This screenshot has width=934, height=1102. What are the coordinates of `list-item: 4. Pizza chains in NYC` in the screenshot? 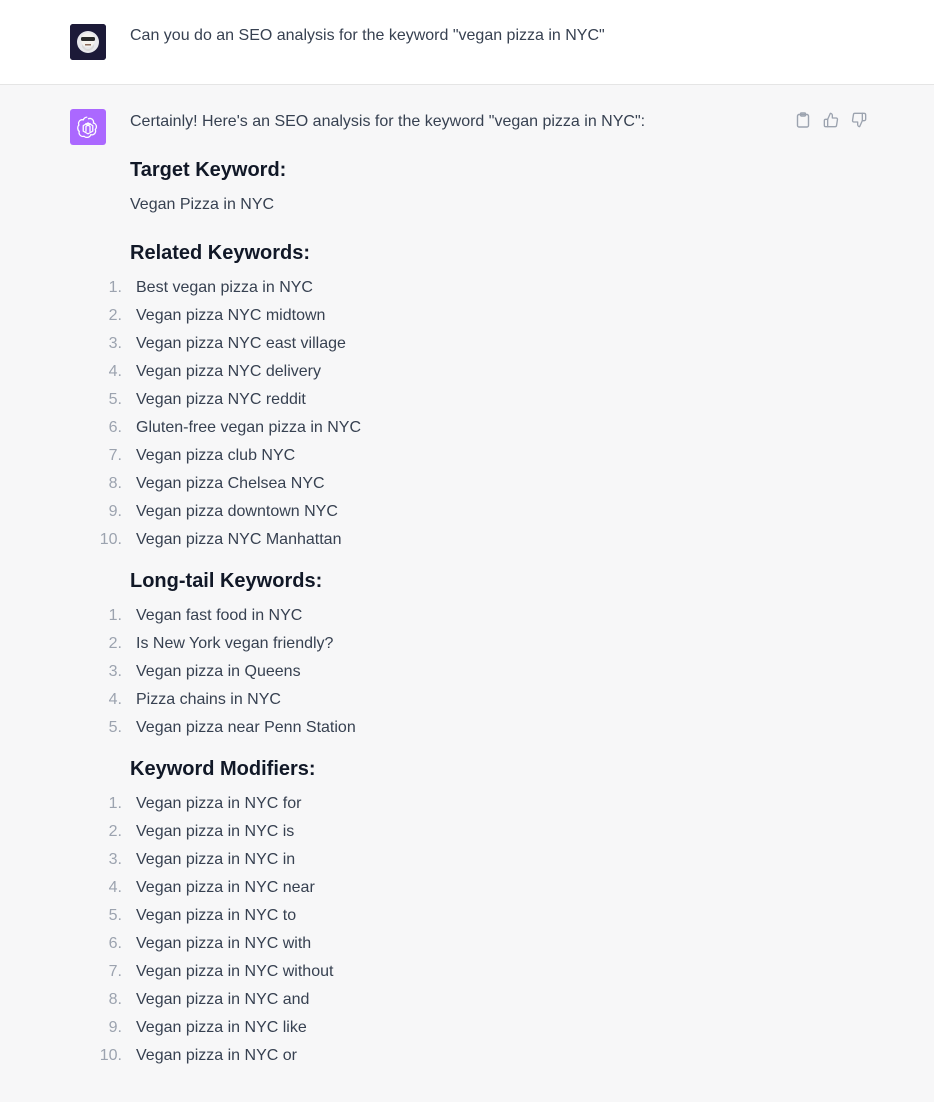 It's located at (194, 699).